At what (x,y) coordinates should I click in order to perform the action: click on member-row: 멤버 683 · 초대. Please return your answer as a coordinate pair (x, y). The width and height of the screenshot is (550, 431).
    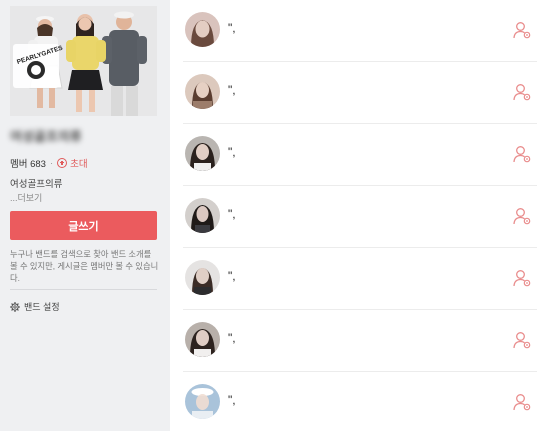
    Looking at the image, I should click on (49, 163).